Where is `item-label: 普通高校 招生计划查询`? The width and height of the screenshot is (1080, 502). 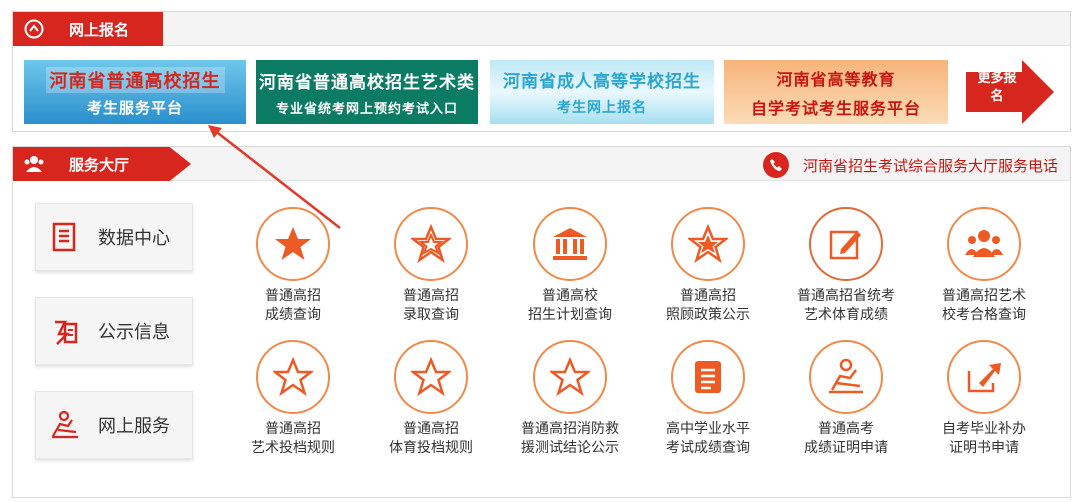
item-label: 普通高校 招生计划查询 is located at coordinates (570, 305).